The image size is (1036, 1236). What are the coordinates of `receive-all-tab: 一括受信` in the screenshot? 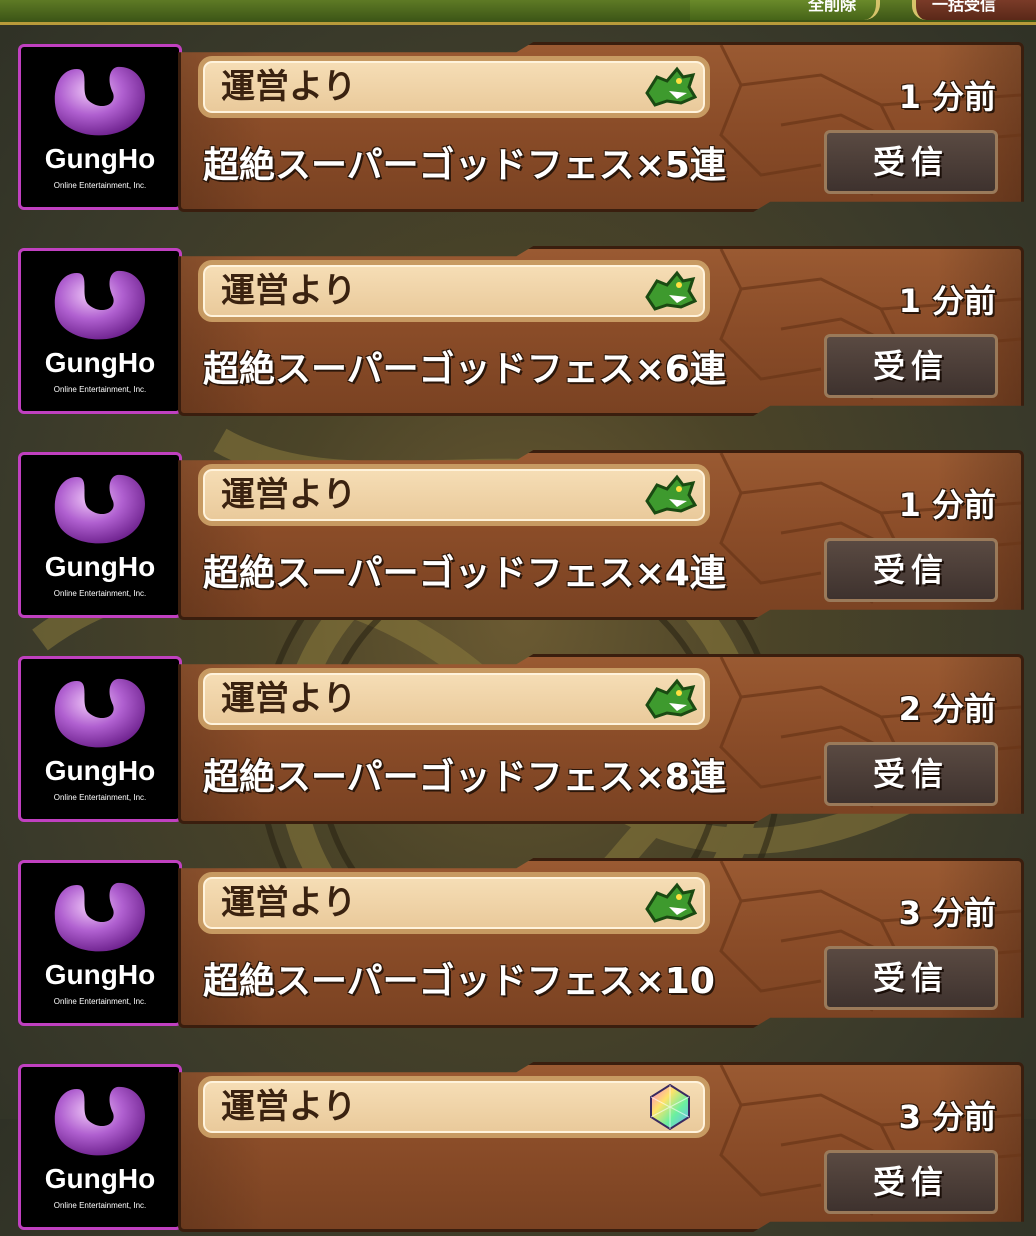 It's located at (974, 10).